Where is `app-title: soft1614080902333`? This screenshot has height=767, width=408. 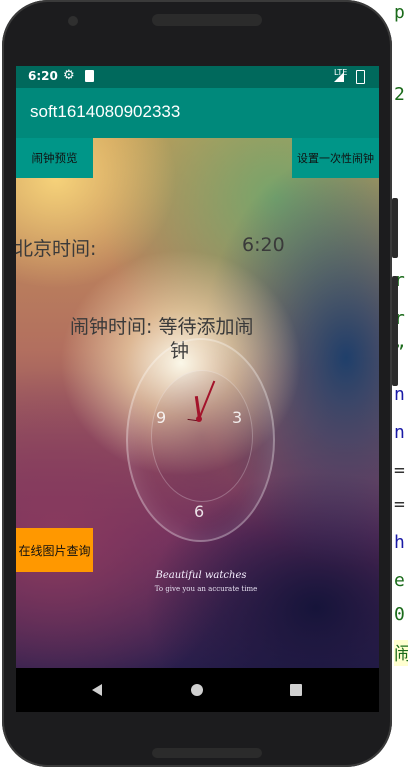 app-title: soft1614080902333 is located at coordinates (105, 111).